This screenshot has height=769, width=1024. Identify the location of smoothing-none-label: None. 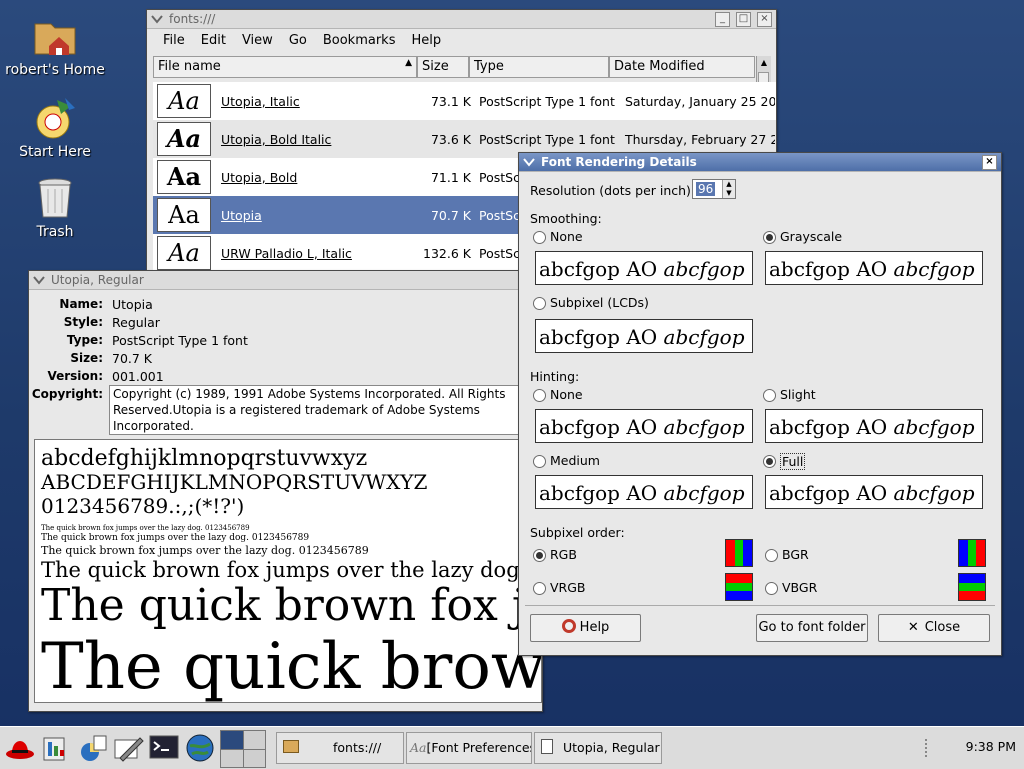
(566, 236).